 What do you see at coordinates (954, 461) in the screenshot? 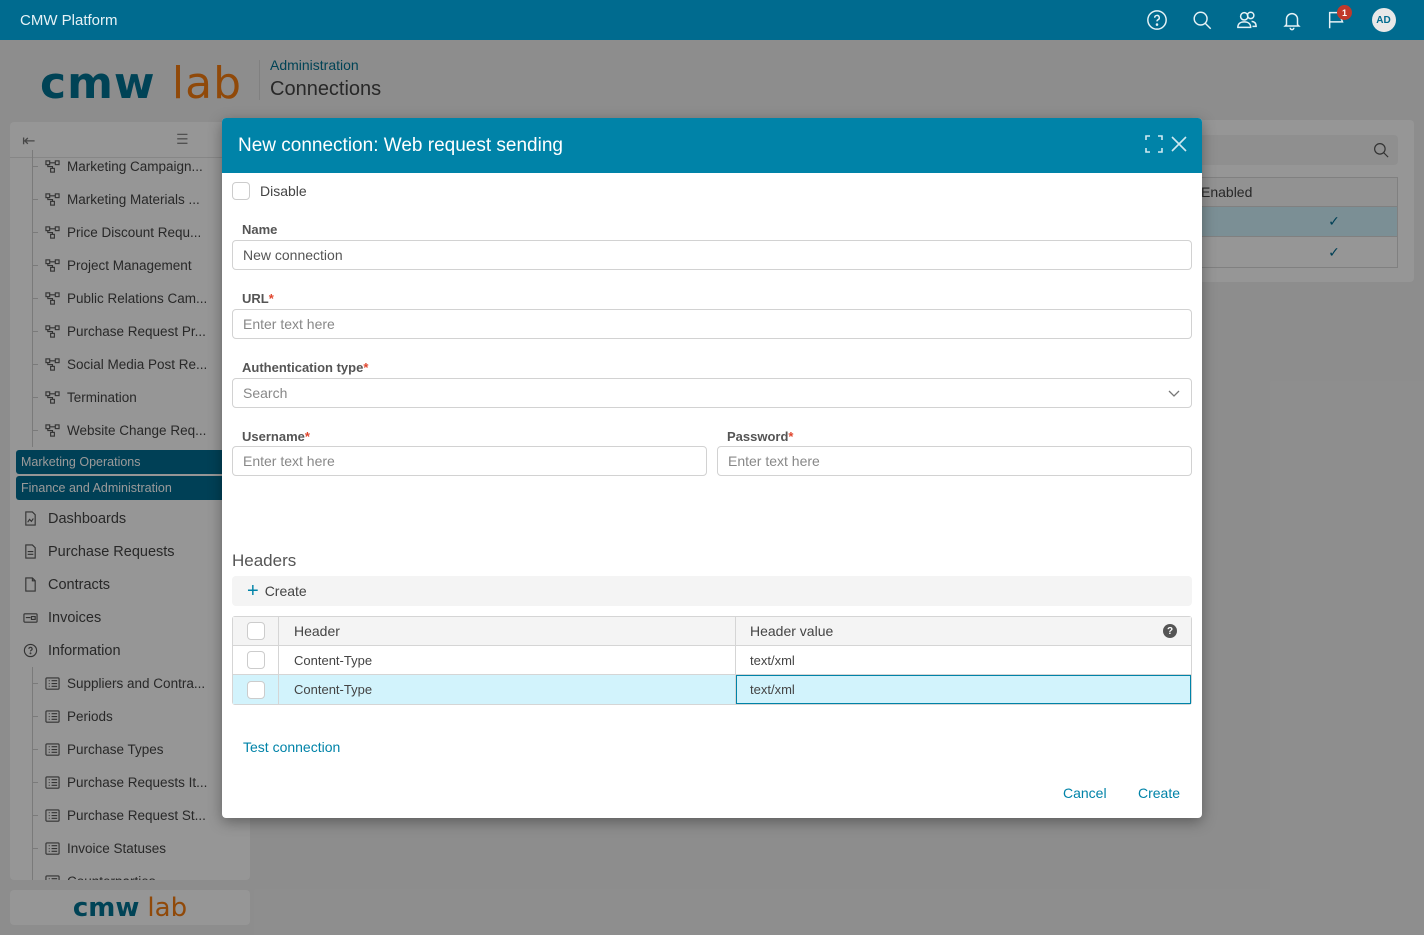
I see `password-input: Enter text here` at bounding box center [954, 461].